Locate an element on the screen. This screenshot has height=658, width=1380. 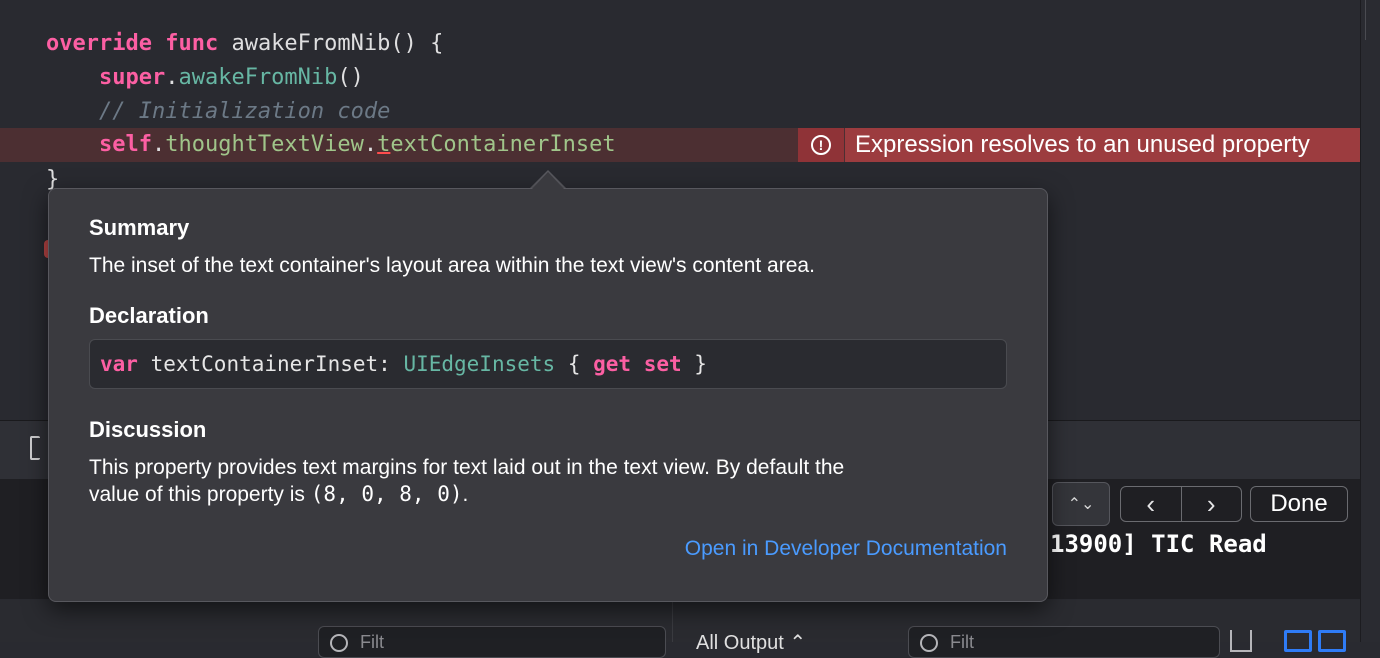
code-token: // Initialization code is located at coordinates (244, 111).